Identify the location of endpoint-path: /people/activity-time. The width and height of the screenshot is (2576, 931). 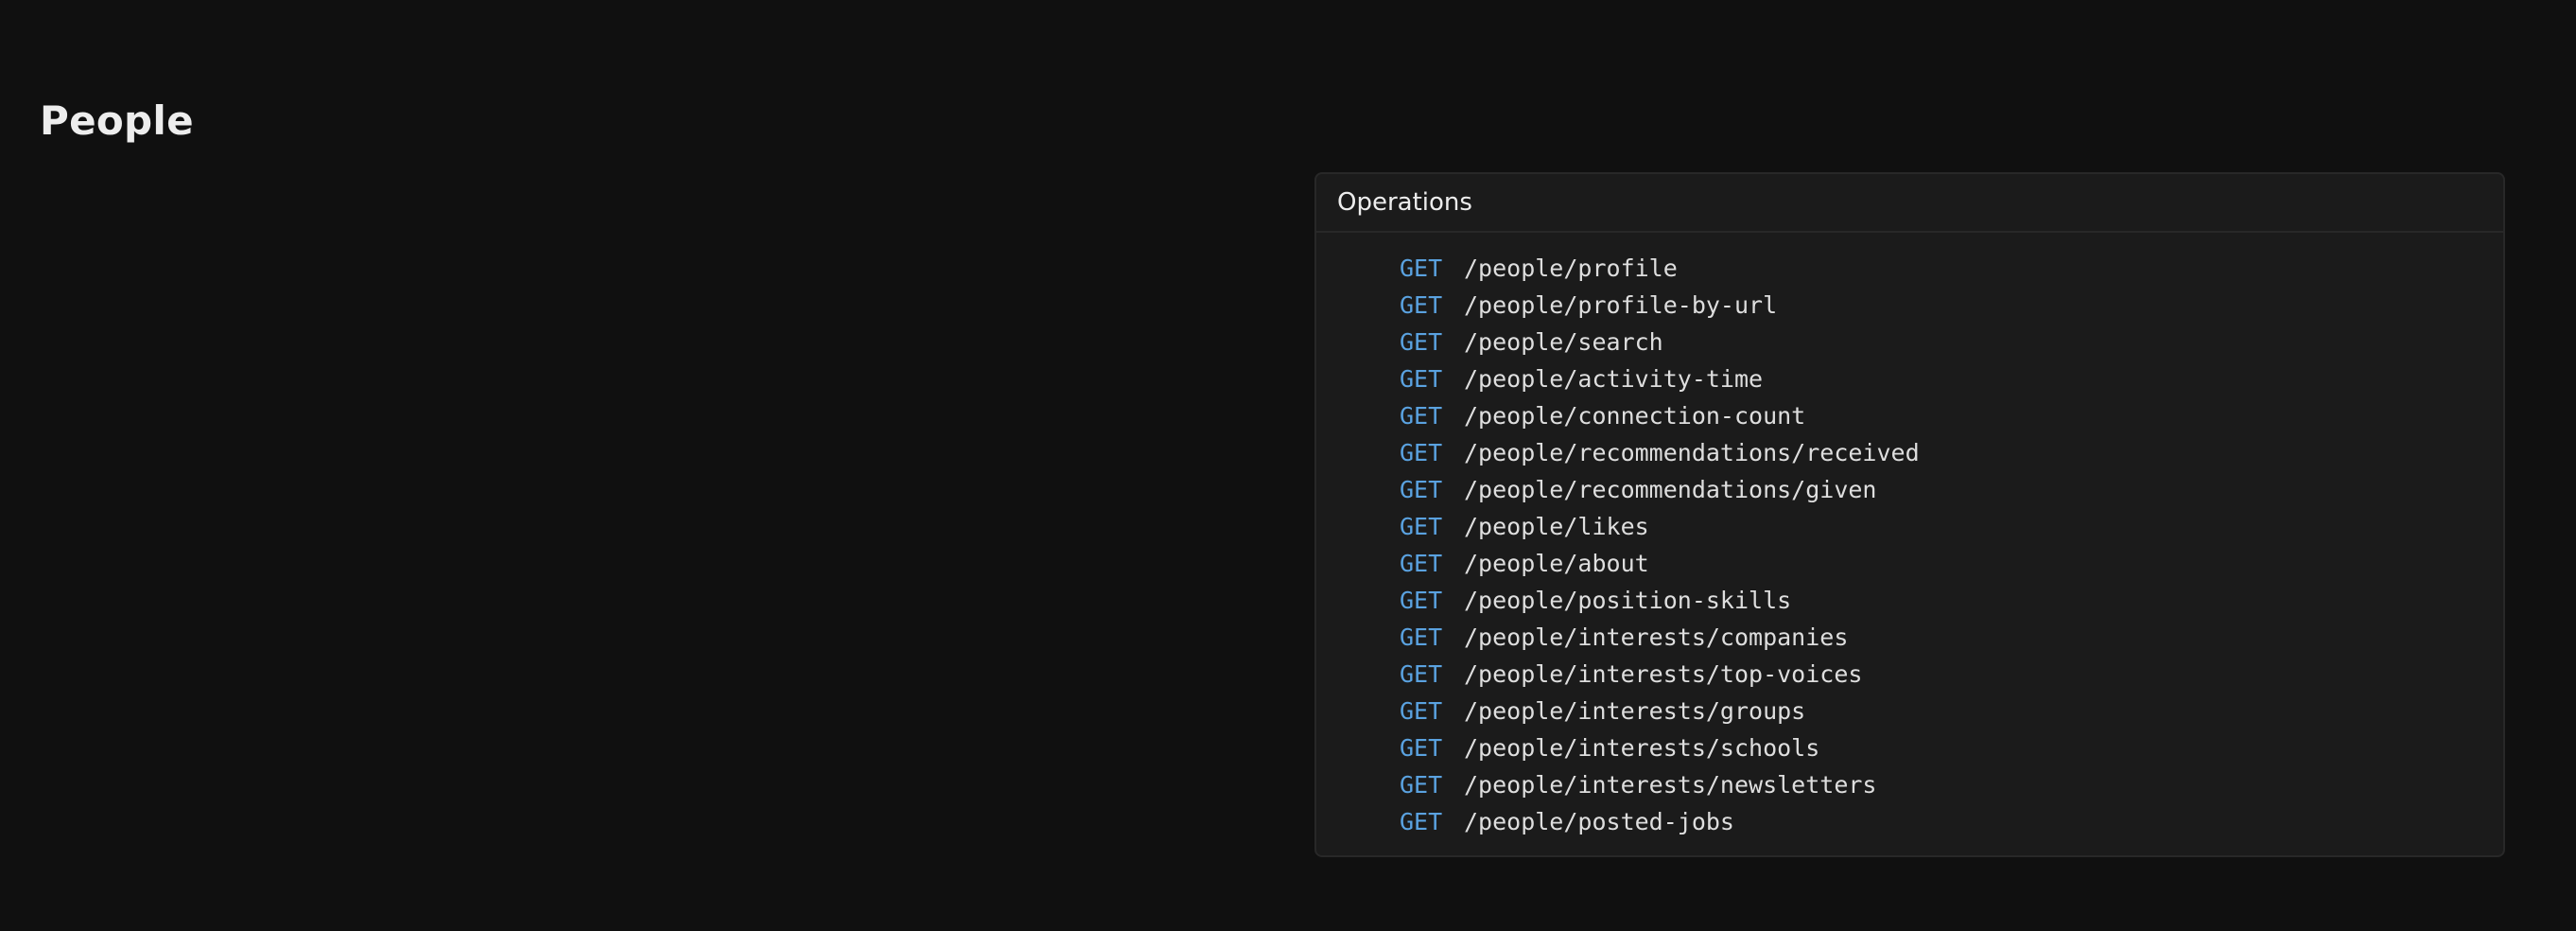
(1614, 379).